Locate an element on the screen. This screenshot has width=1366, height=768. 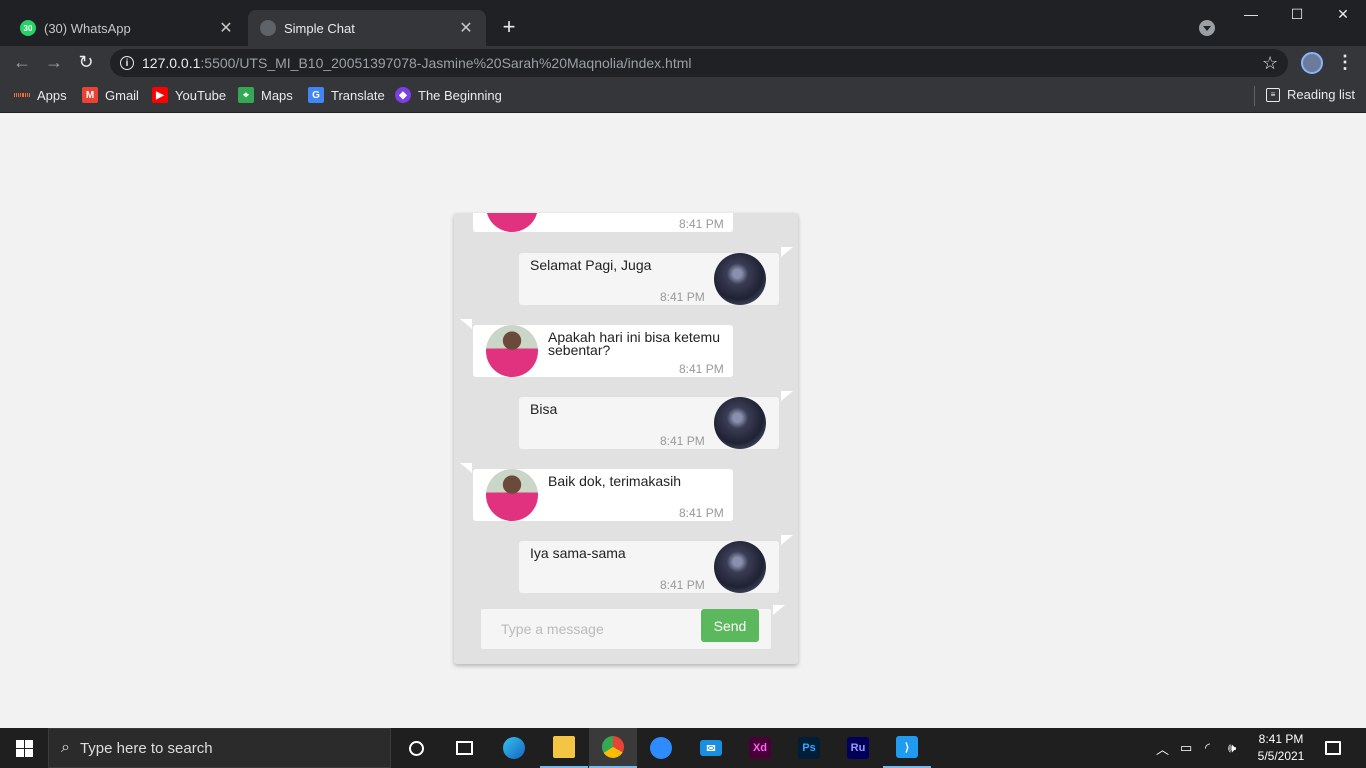
notifications-icon is located at coordinates (1333, 748).